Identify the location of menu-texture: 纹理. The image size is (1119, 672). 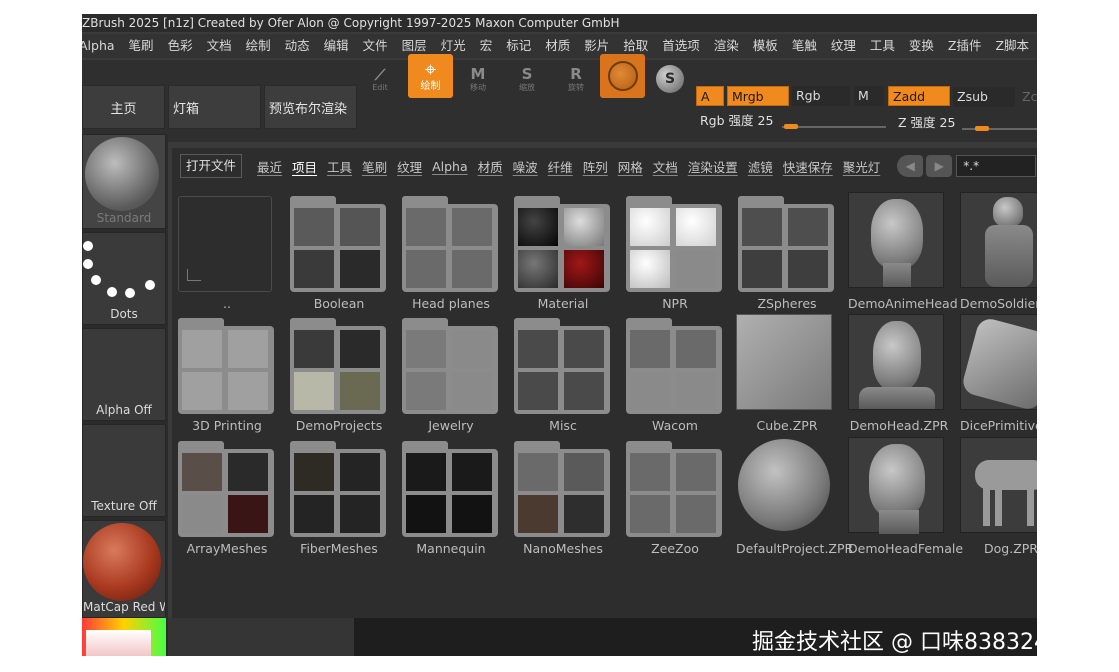
(843, 46).